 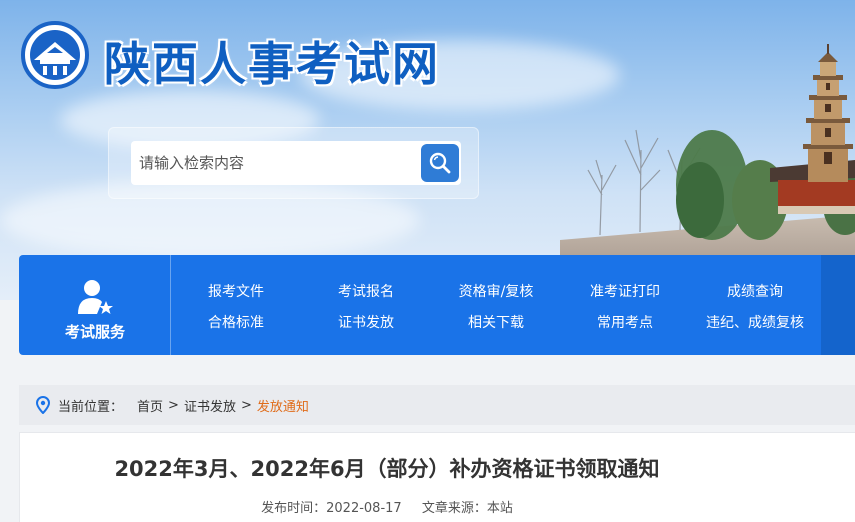 What do you see at coordinates (294, 508) in the screenshot?
I see `publish-label: 发布时间：` at bounding box center [294, 508].